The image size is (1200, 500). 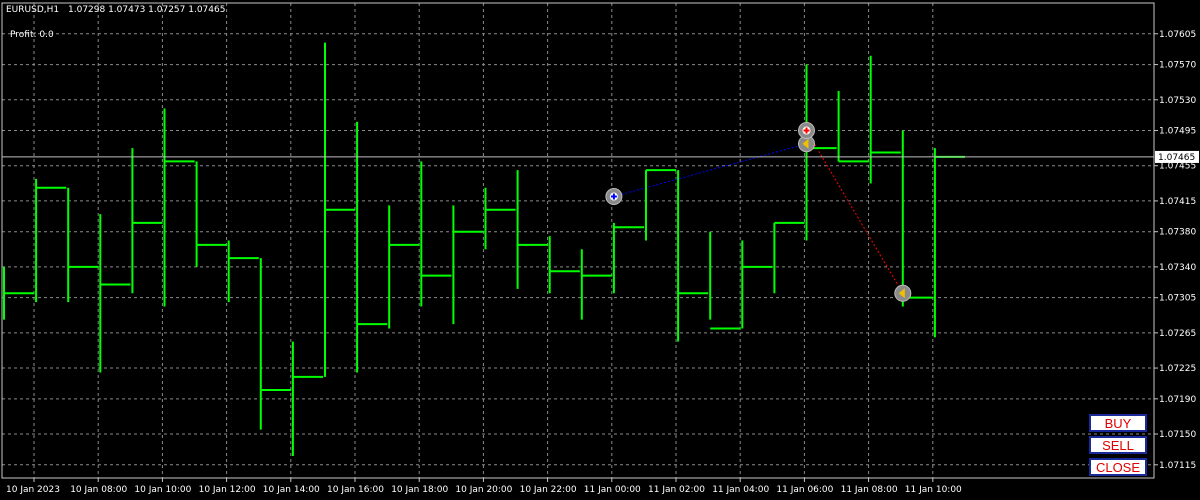 I want to click on time-tick-label: 11 Jan 00:00, so click(x=612, y=490).